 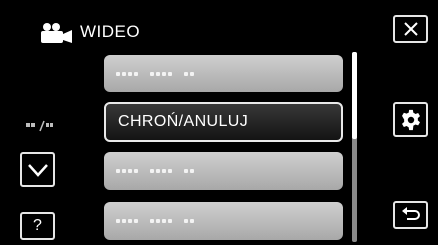 I want to click on close-button, so click(x=410, y=29).